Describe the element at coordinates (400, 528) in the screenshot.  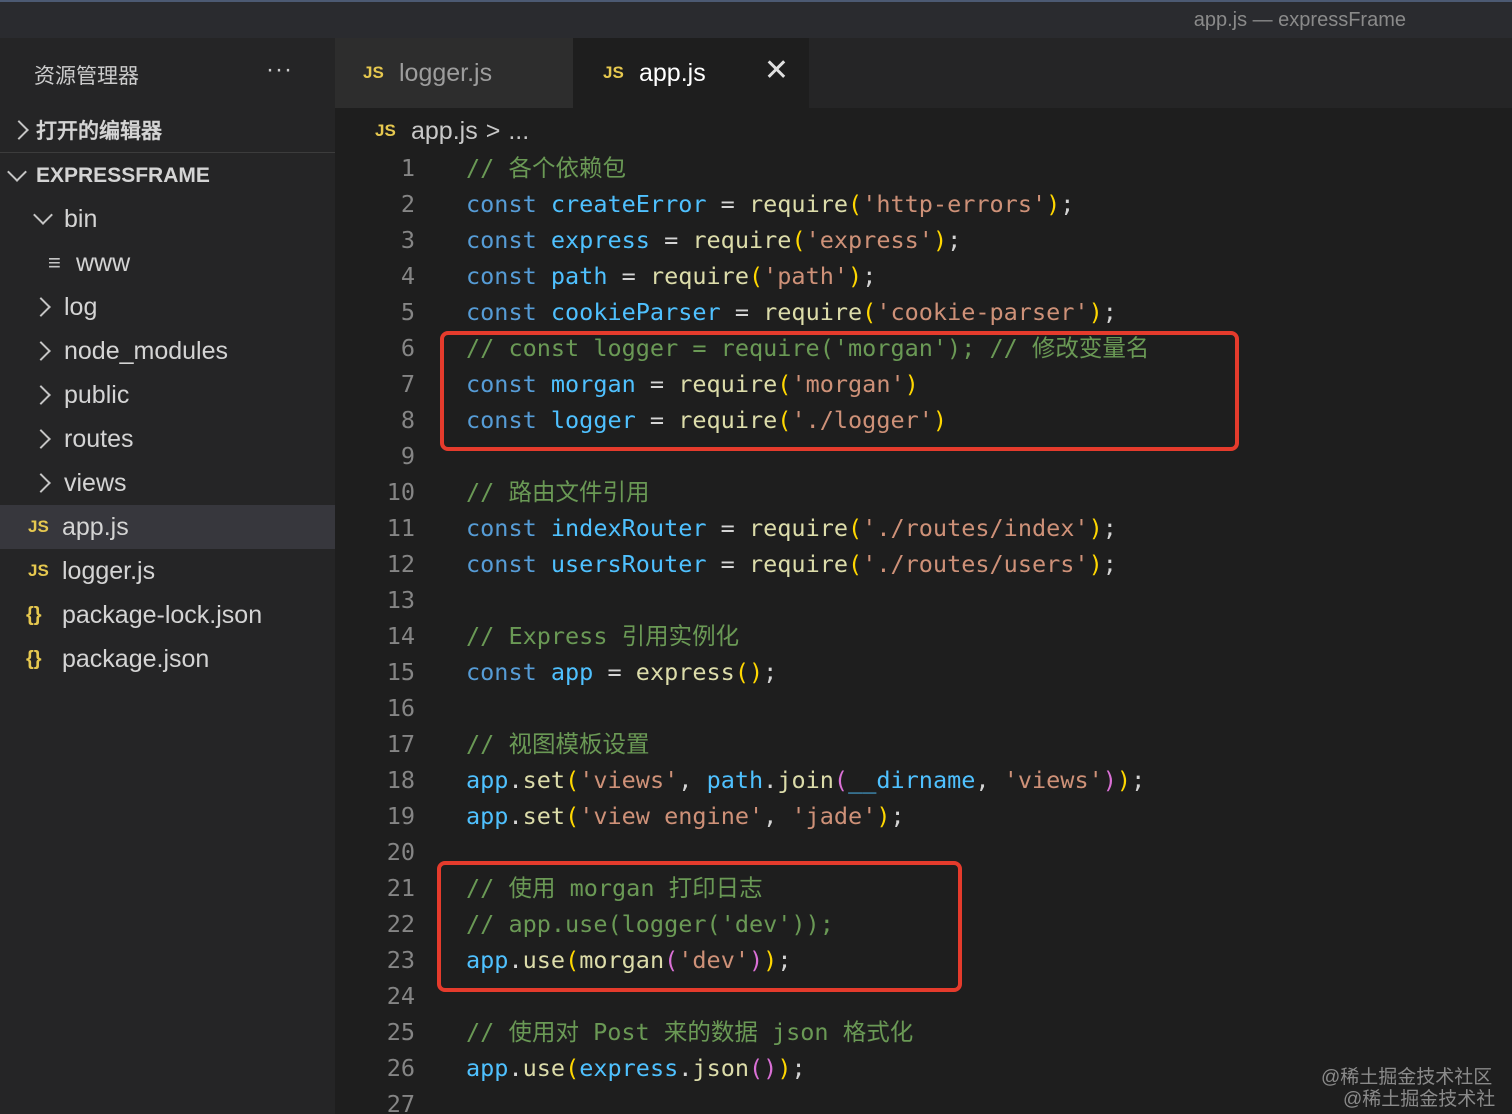
I see `line-number: 11` at that location.